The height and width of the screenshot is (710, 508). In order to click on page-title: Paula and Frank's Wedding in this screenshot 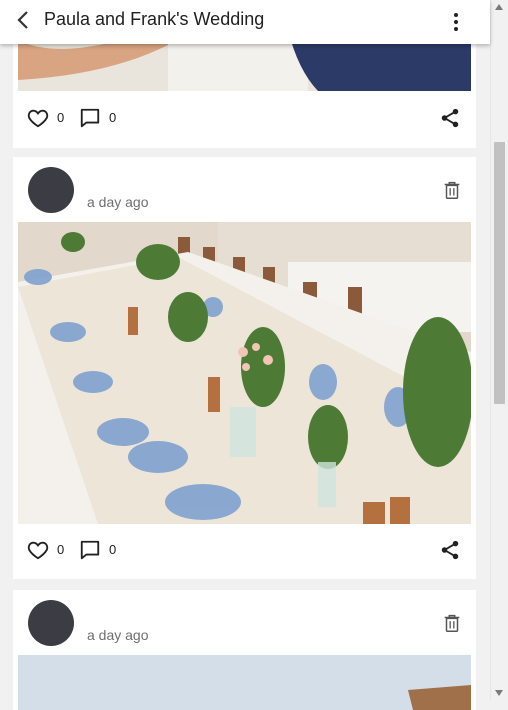, I will do `click(154, 19)`.